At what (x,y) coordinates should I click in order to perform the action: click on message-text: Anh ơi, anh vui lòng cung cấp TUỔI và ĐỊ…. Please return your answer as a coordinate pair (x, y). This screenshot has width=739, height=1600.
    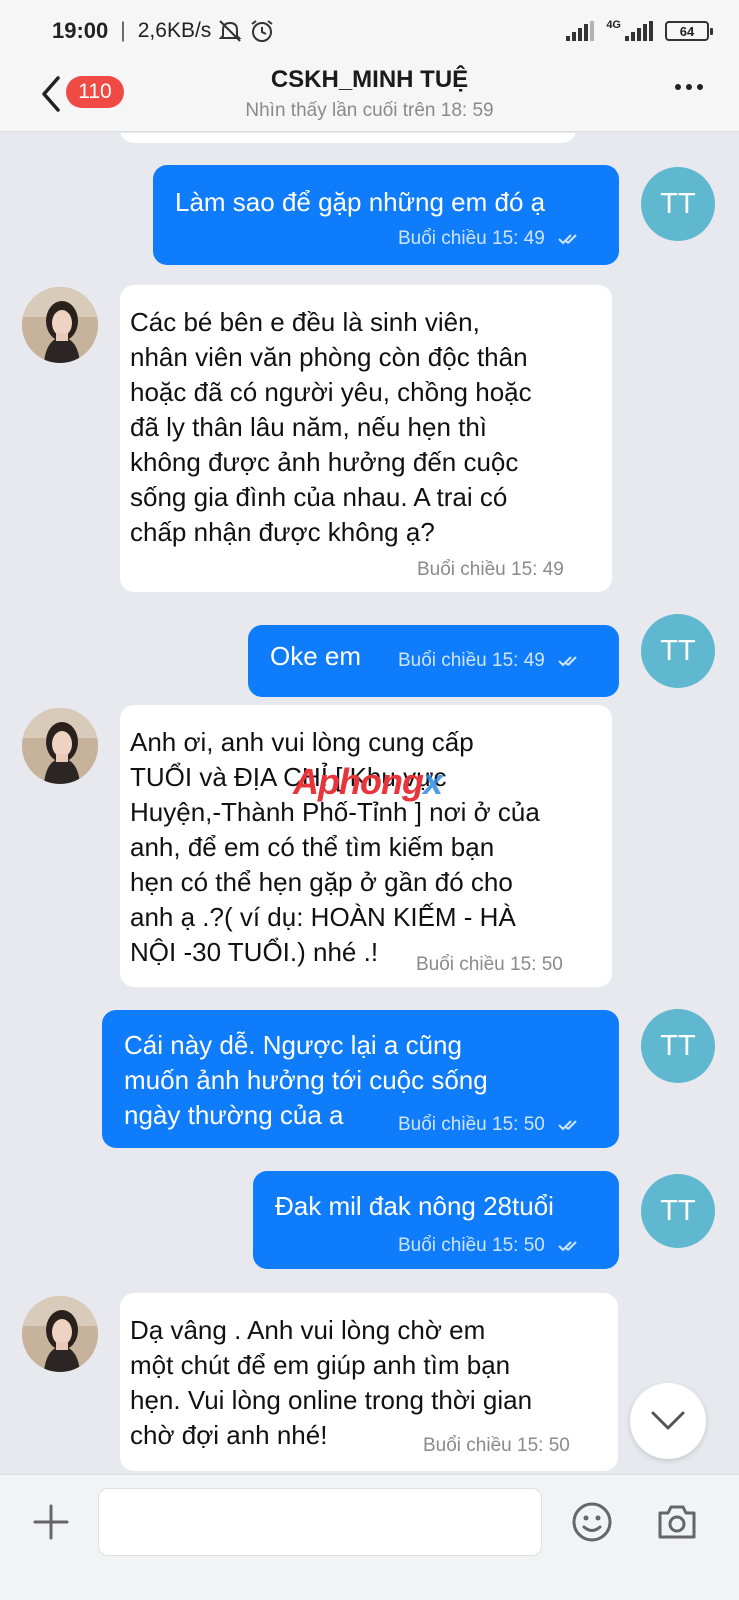
    Looking at the image, I should click on (335, 847).